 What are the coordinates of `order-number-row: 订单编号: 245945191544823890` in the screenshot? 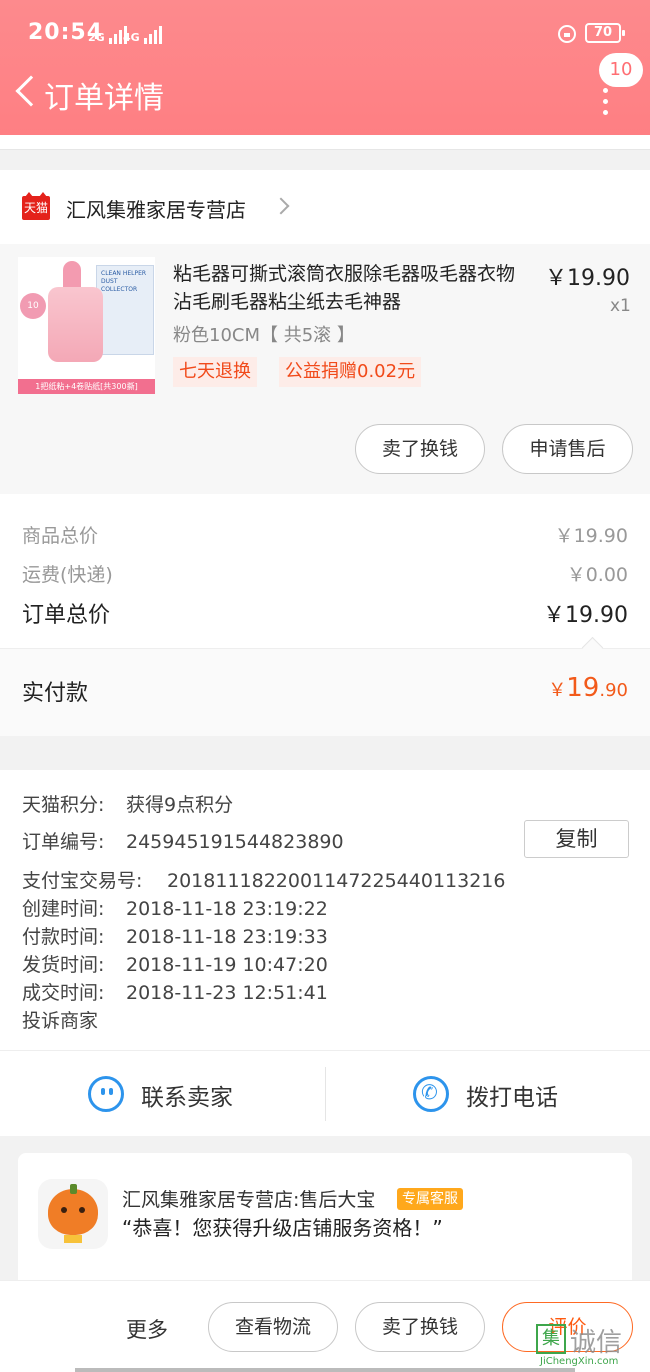 It's located at (183, 840).